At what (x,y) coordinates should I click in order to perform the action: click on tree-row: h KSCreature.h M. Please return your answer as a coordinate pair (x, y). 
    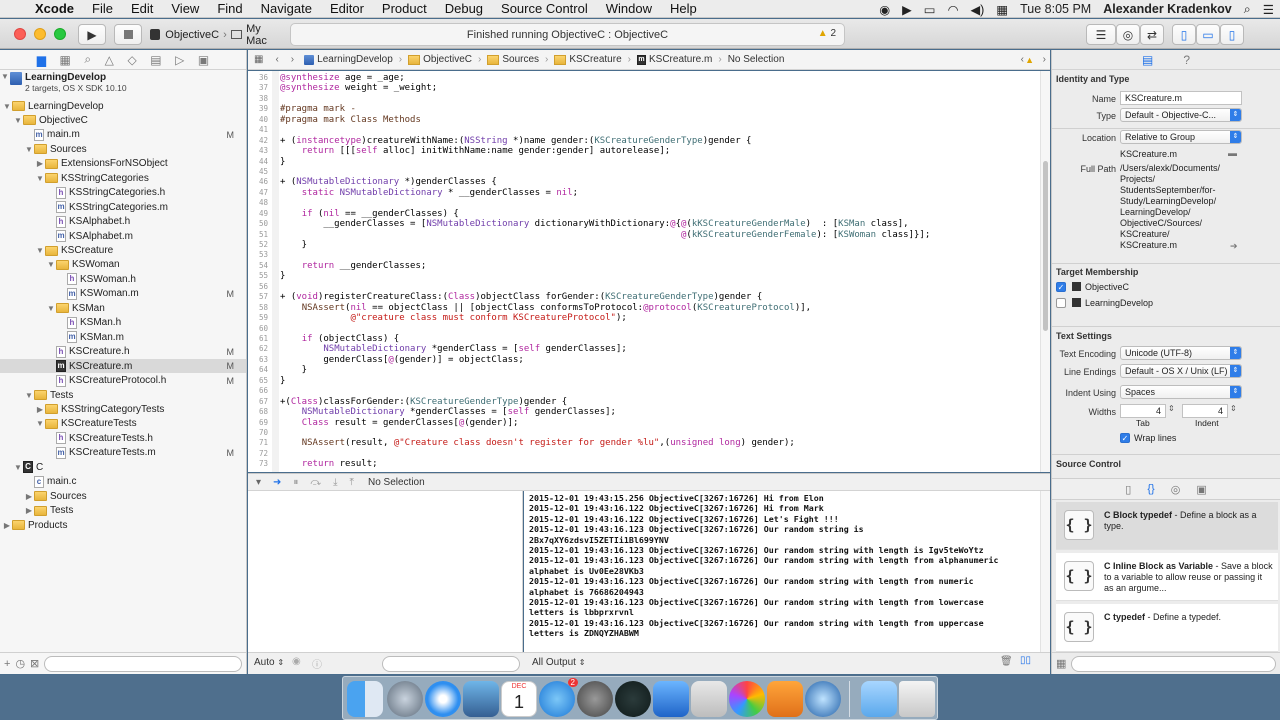
    Looking at the image, I should click on (123, 352).